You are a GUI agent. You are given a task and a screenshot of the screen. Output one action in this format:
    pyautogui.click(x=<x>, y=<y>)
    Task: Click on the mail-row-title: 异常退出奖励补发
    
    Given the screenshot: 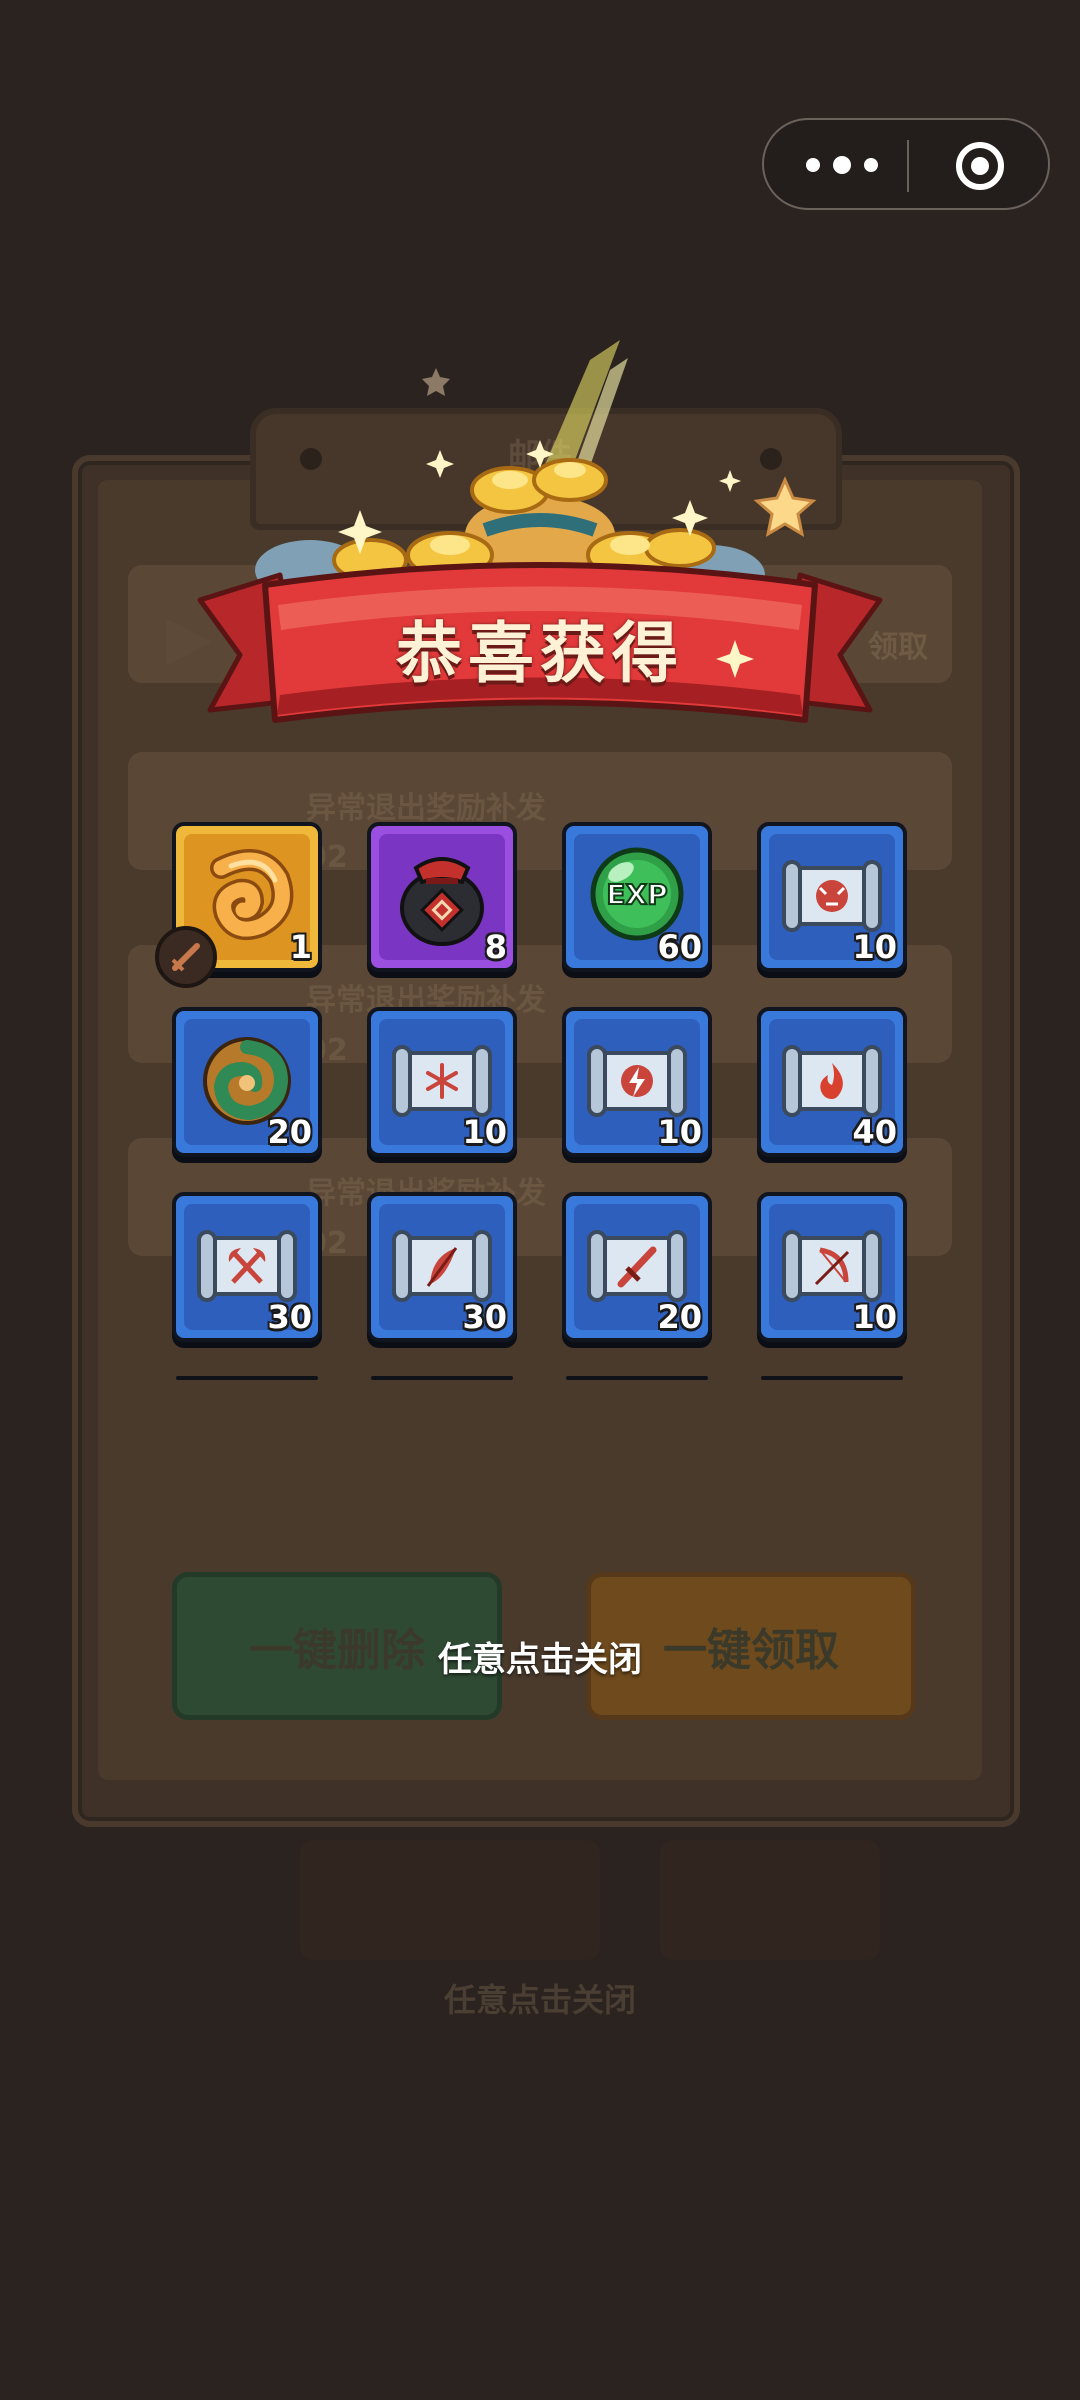 What is the action you would take?
    pyautogui.click(x=426, y=808)
    